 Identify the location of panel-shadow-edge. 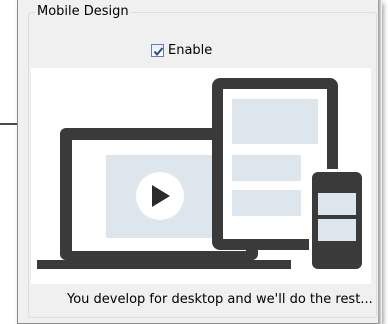
(380, 162).